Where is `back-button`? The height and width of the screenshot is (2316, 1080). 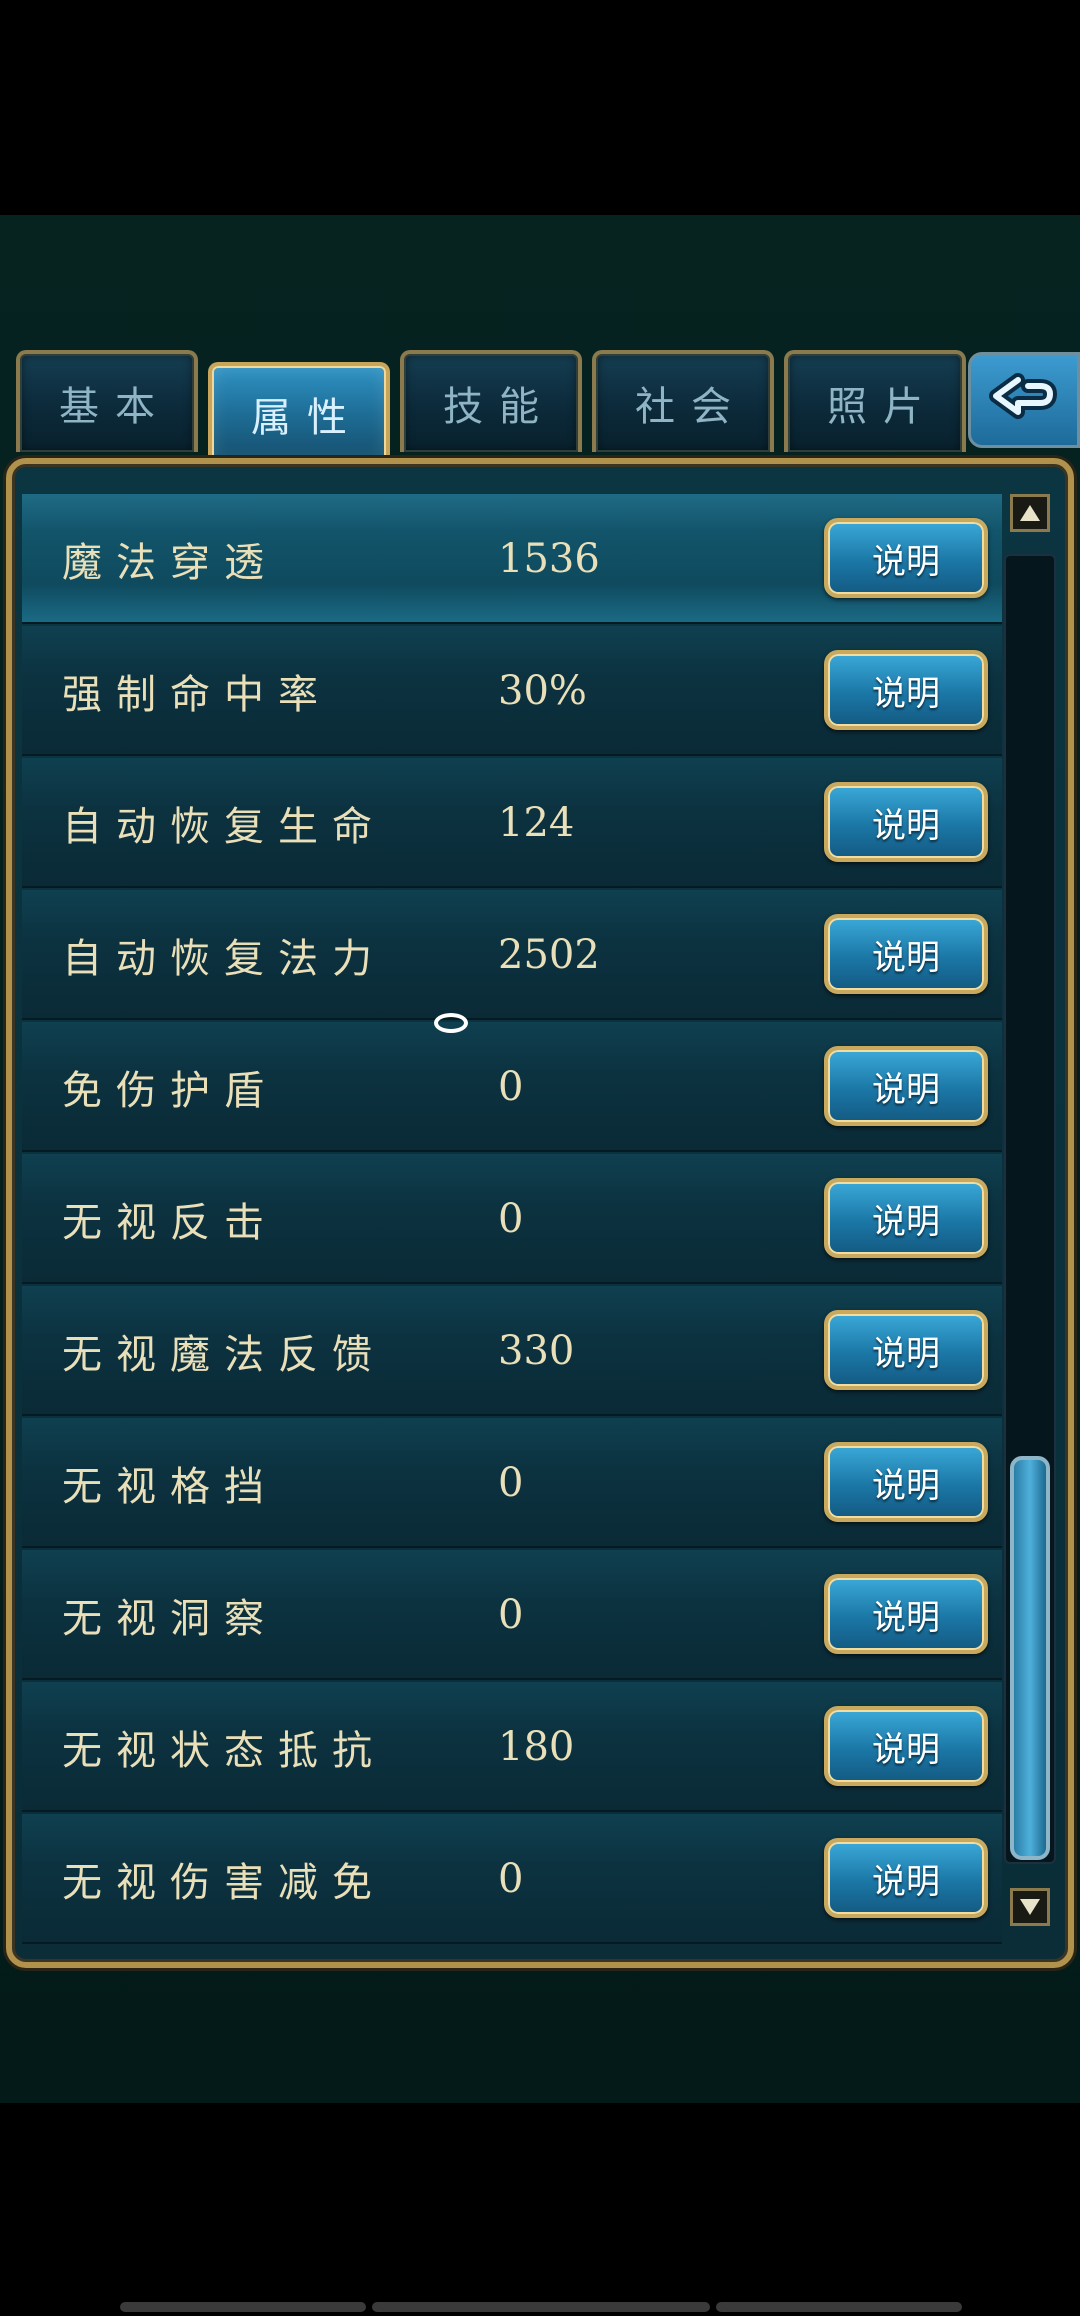 back-button is located at coordinates (1024, 400).